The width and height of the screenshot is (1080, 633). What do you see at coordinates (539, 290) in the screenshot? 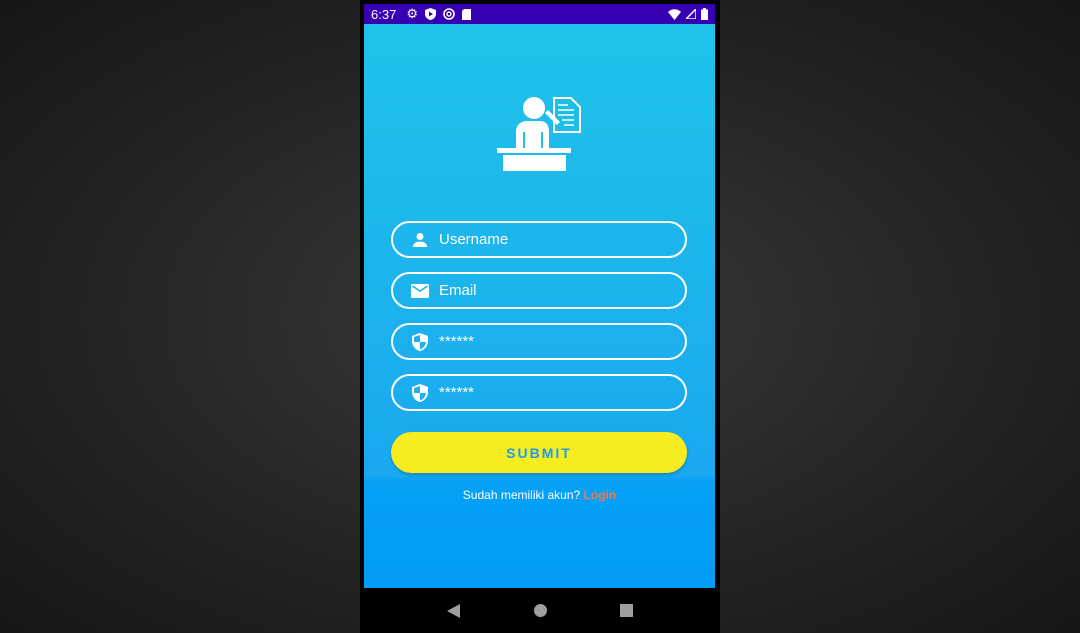
I see `email-input: Email` at bounding box center [539, 290].